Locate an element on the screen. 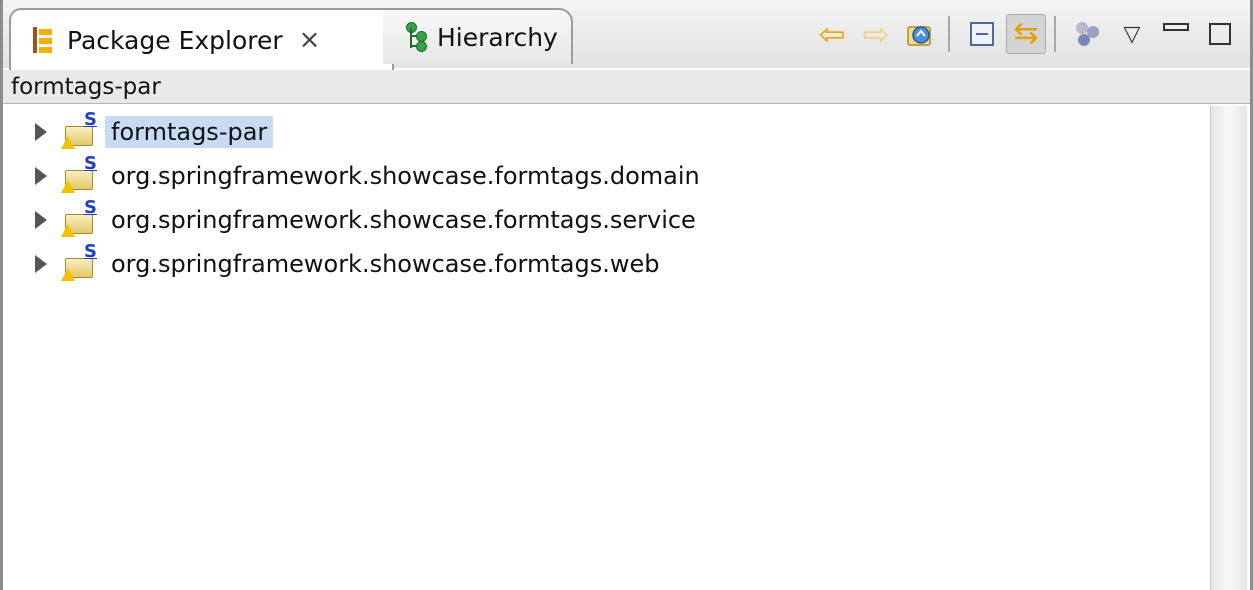  tree-item: S formtags-par is located at coordinates (138, 131).